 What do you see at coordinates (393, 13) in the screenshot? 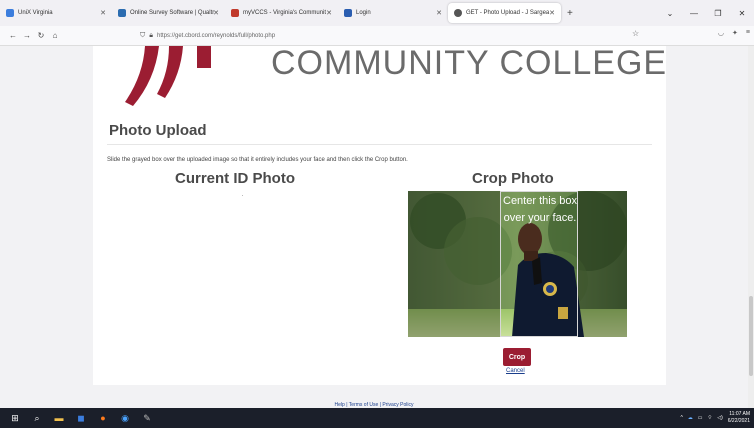
I see `tab-login: Login ✕` at bounding box center [393, 13].